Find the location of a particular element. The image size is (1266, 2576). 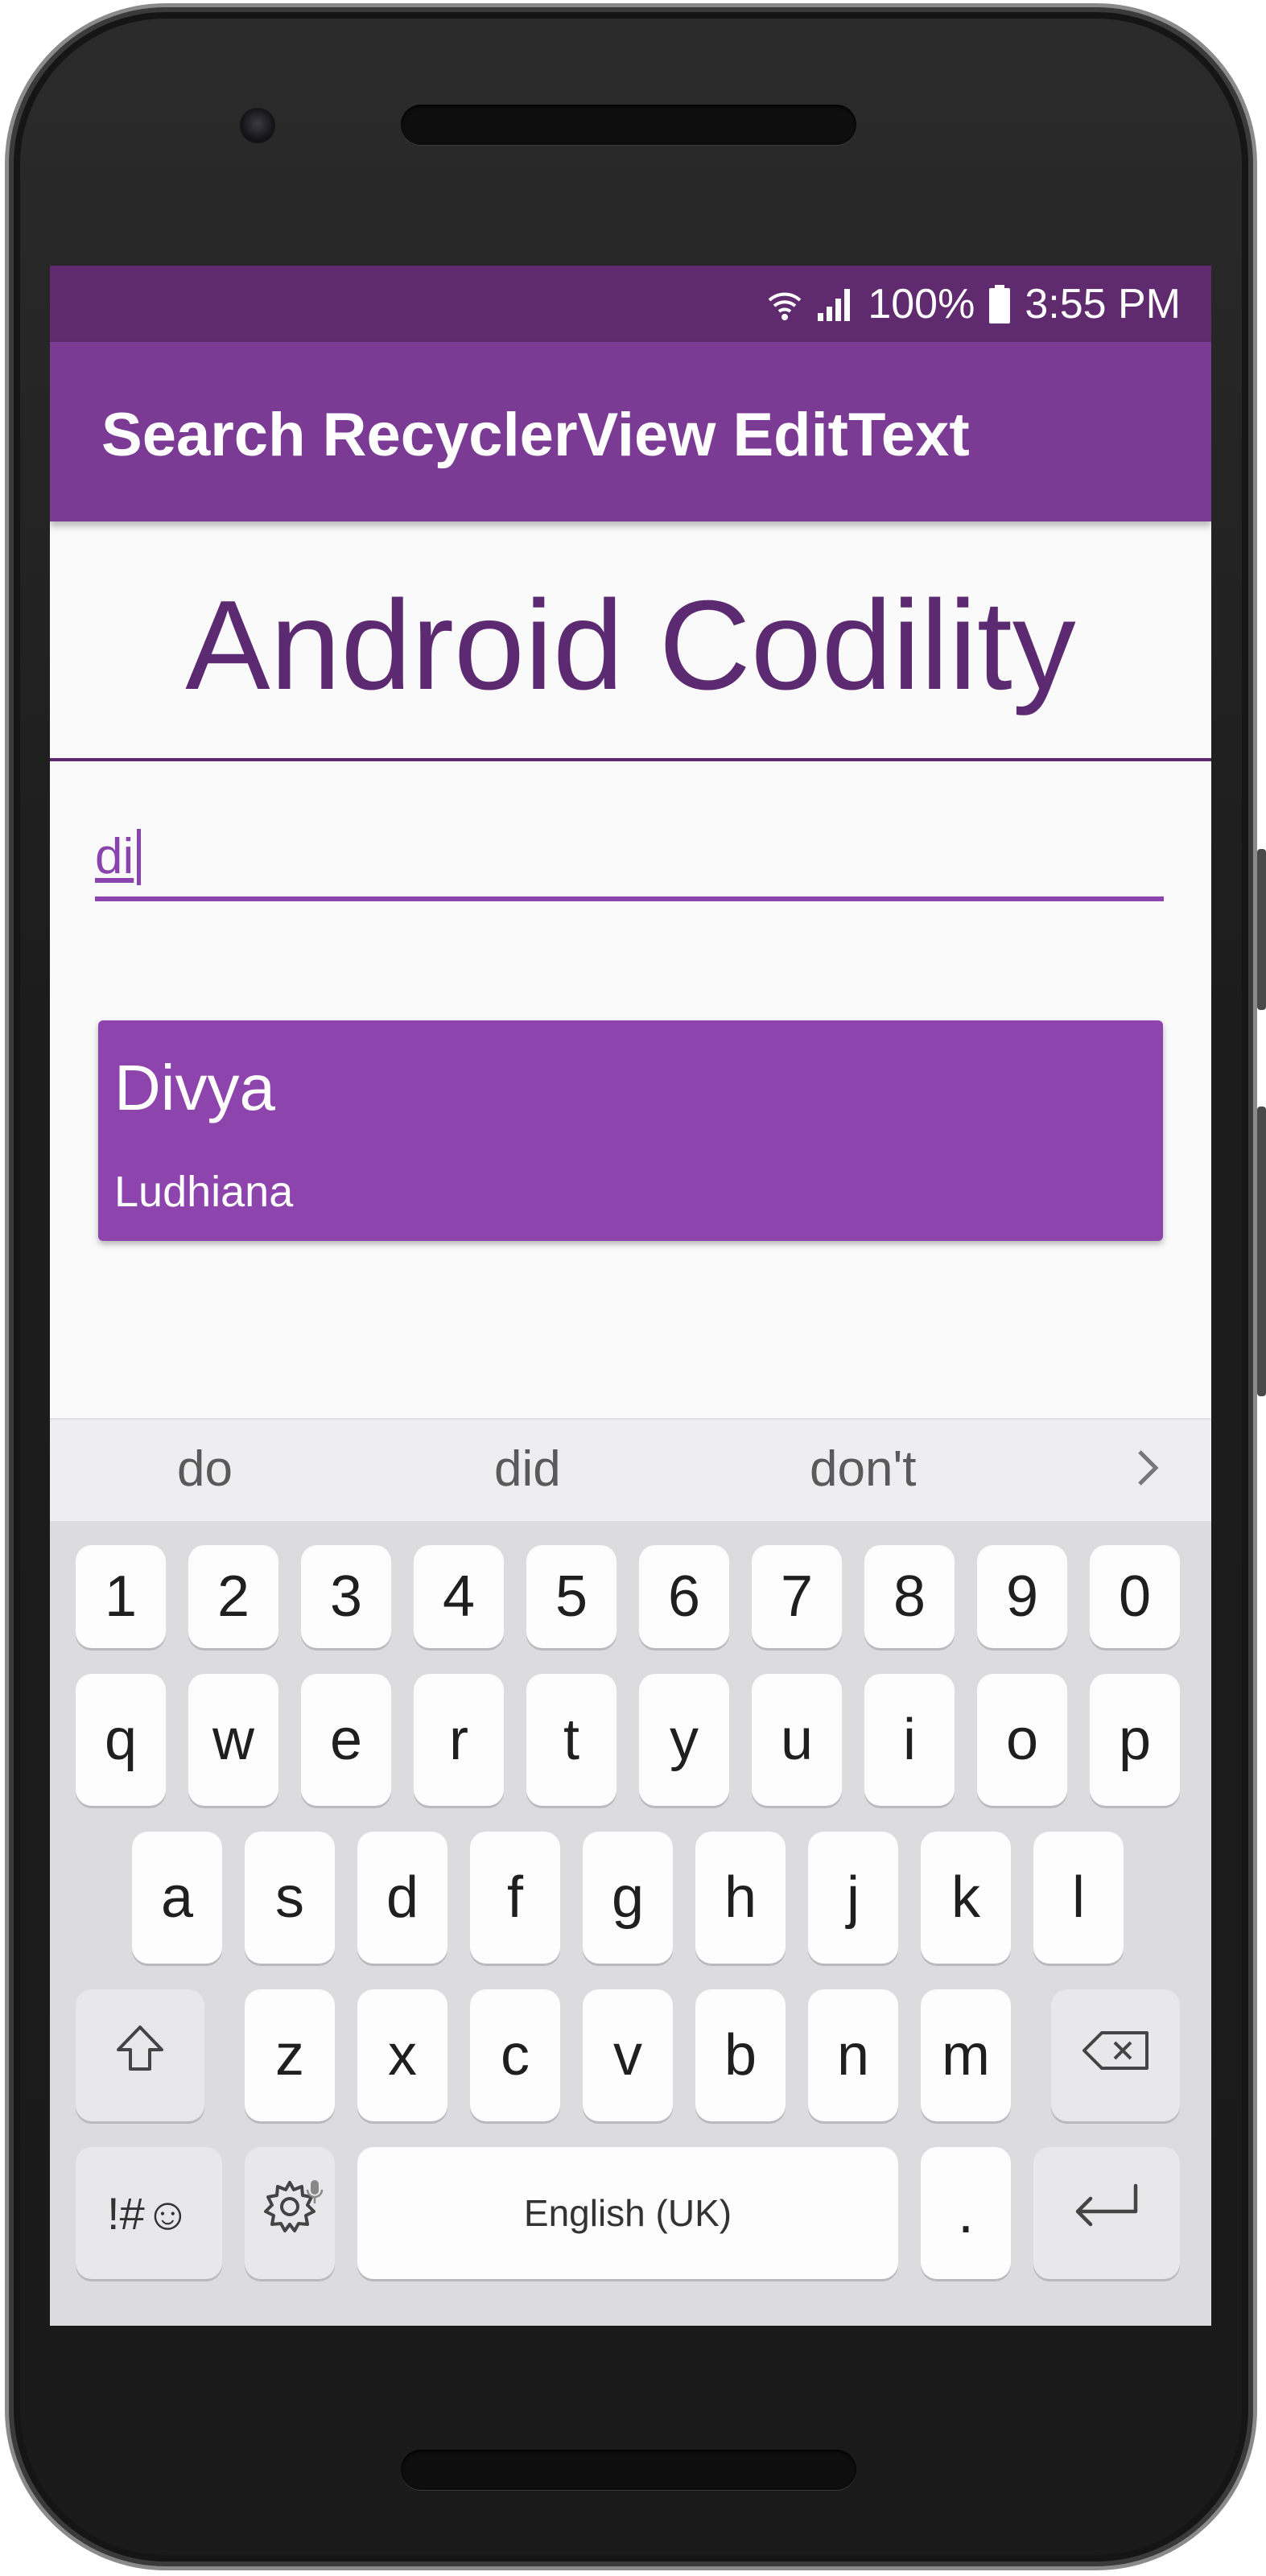

key-9: 9 is located at coordinates (1022, 1596).